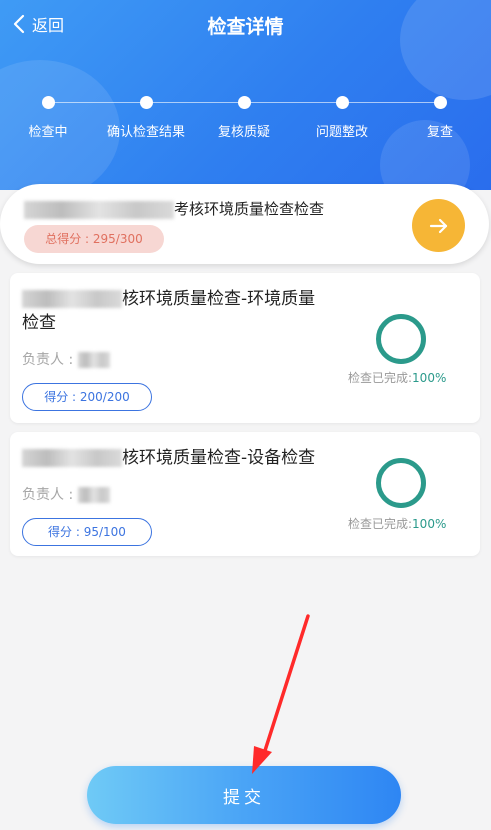  I want to click on progress-steps: 检查中 确认检查结果 复核质疑 问题整改 复查, so click(245, 120).